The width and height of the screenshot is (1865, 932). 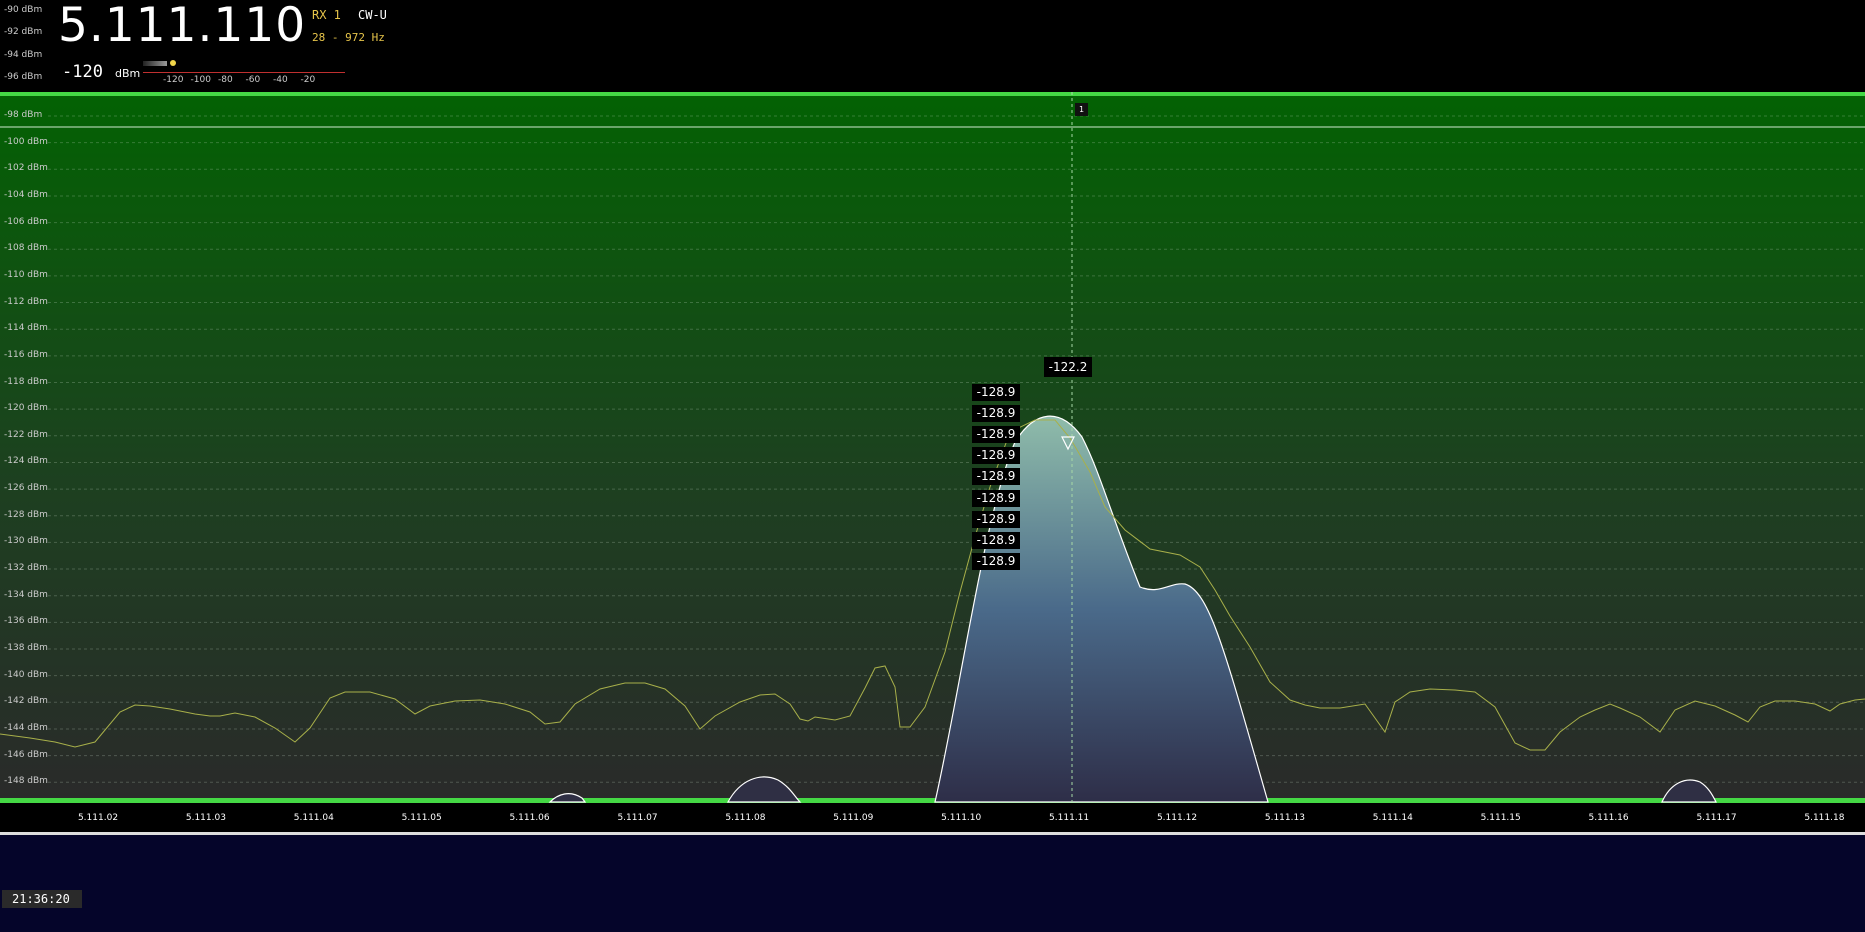 I want to click on clock-display: 21:36:20, so click(x=42, y=899).